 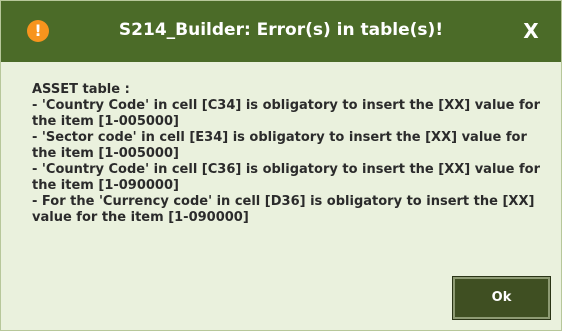 I want to click on warning-icon: !, so click(x=38, y=31).